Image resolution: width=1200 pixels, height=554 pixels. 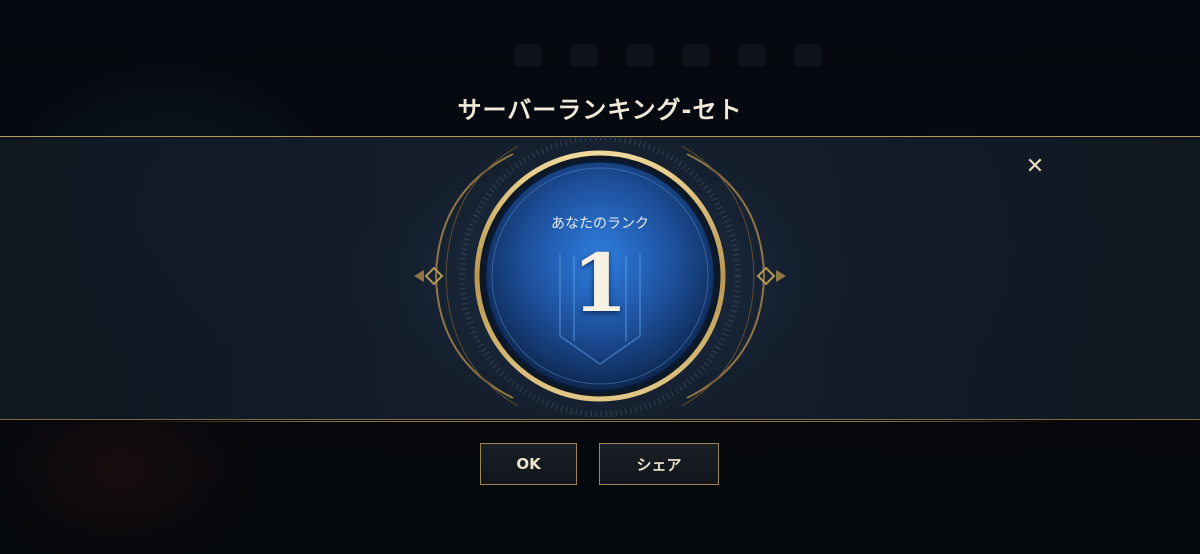 What do you see at coordinates (600, 283) in the screenshot?
I see `rank-value: 1` at bounding box center [600, 283].